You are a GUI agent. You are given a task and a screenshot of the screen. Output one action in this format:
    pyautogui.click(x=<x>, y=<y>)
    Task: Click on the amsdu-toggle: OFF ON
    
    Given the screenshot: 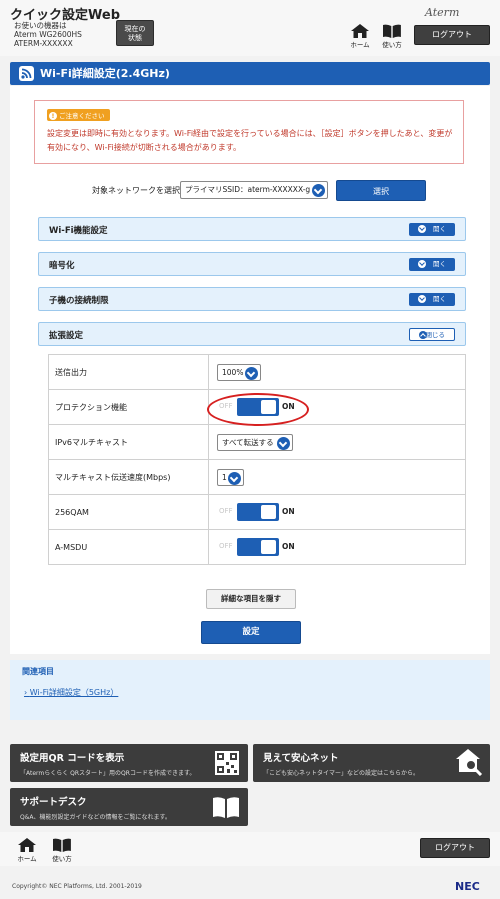 What is the action you would take?
    pyautogui.click(x=262, y=547)
    